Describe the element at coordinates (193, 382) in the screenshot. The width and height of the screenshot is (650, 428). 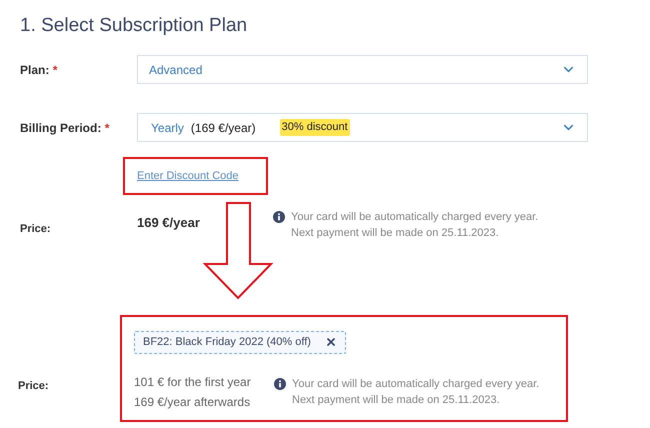
I see `price-line: 101 € for the first year` at that location.